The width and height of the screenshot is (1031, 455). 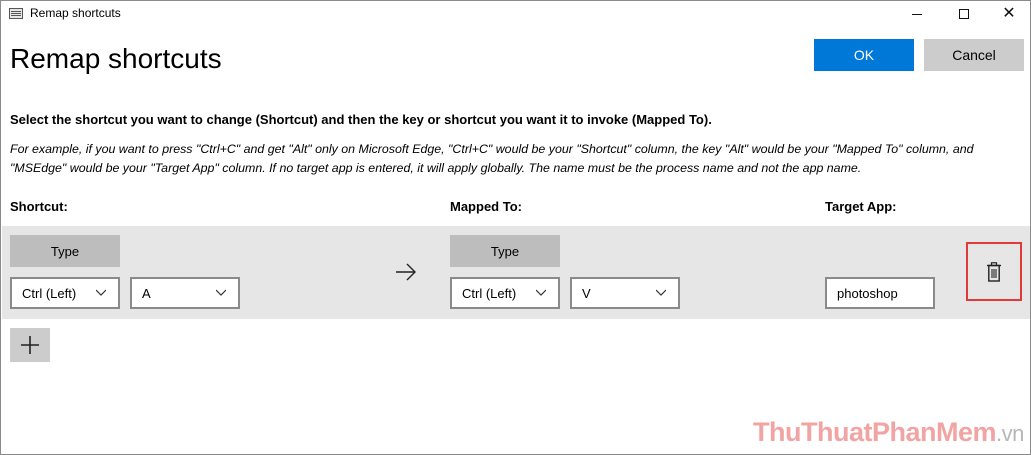 I want to click on add-shortcut-button, so click(x=30, y=345).